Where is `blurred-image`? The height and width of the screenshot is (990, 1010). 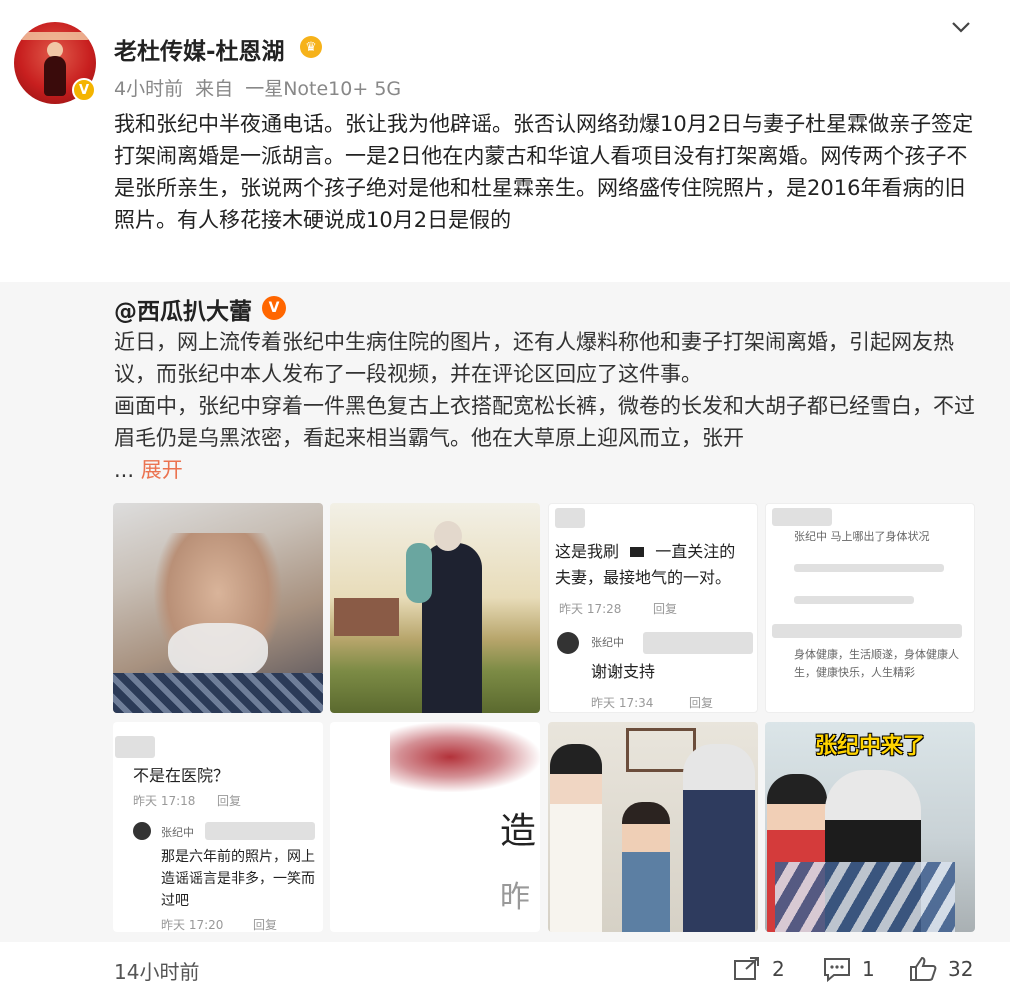 blurred-image is located at coordinates (465, 757).